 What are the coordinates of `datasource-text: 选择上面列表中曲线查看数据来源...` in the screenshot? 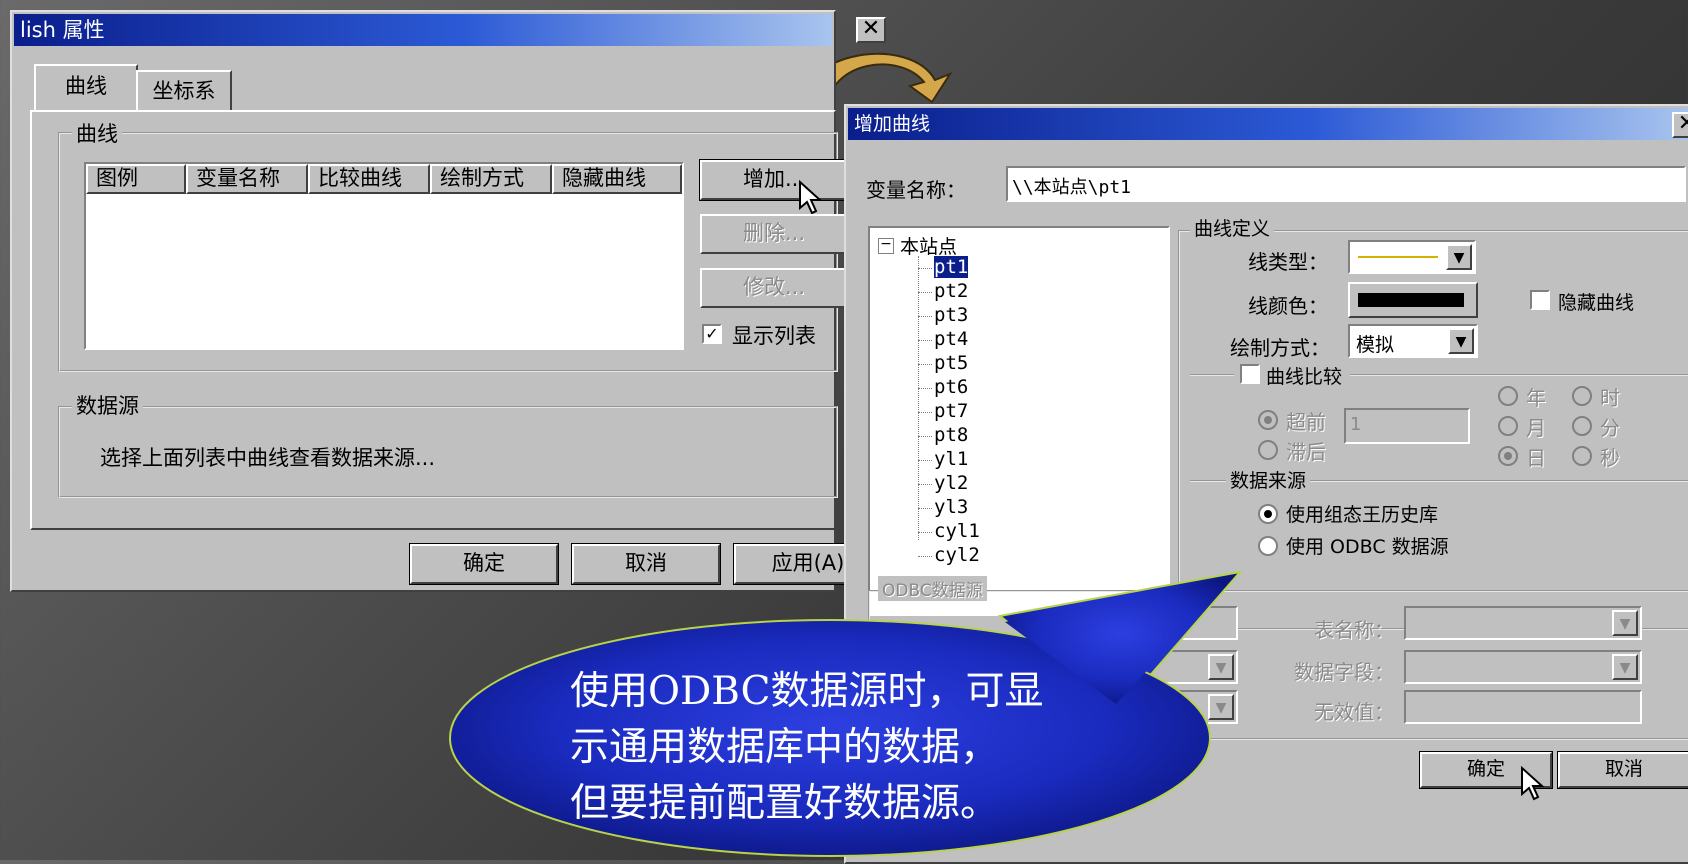 It's located at (268, 458).